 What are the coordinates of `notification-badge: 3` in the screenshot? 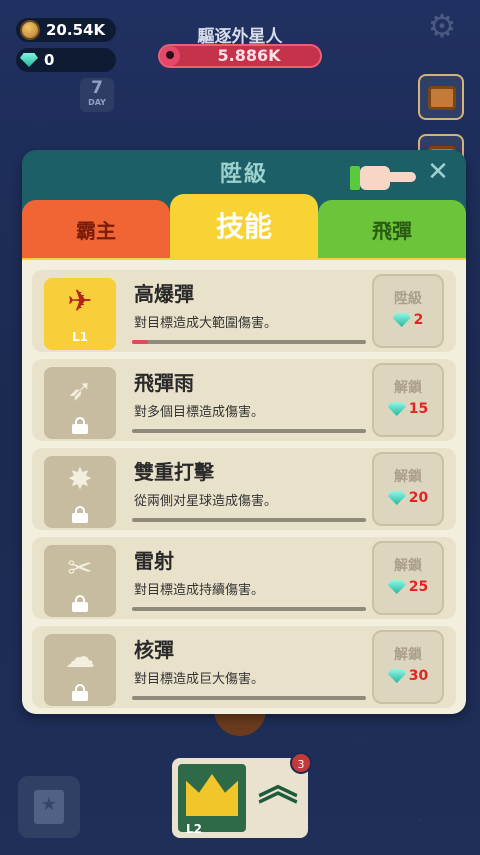 It's located at (301, 763).